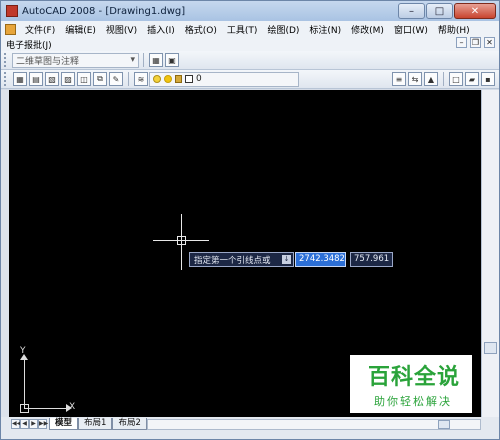  What do you see at coordinates (132, 60) in the screenshot?
I see `chevron-down-icon: ▾` at bounding box center [132, 60].